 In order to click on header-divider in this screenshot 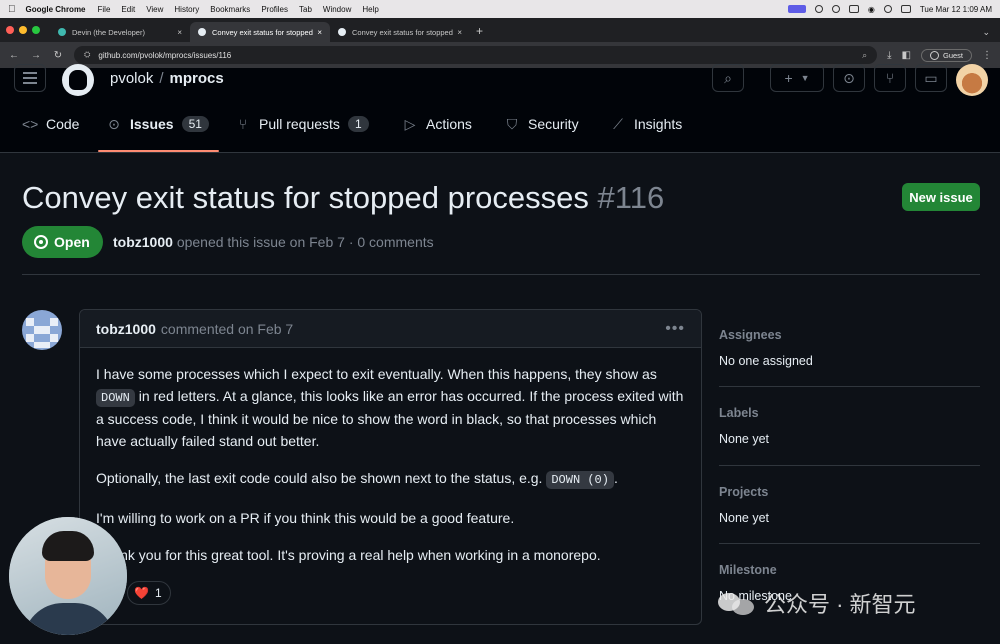, I will do `click(501, 274)`.